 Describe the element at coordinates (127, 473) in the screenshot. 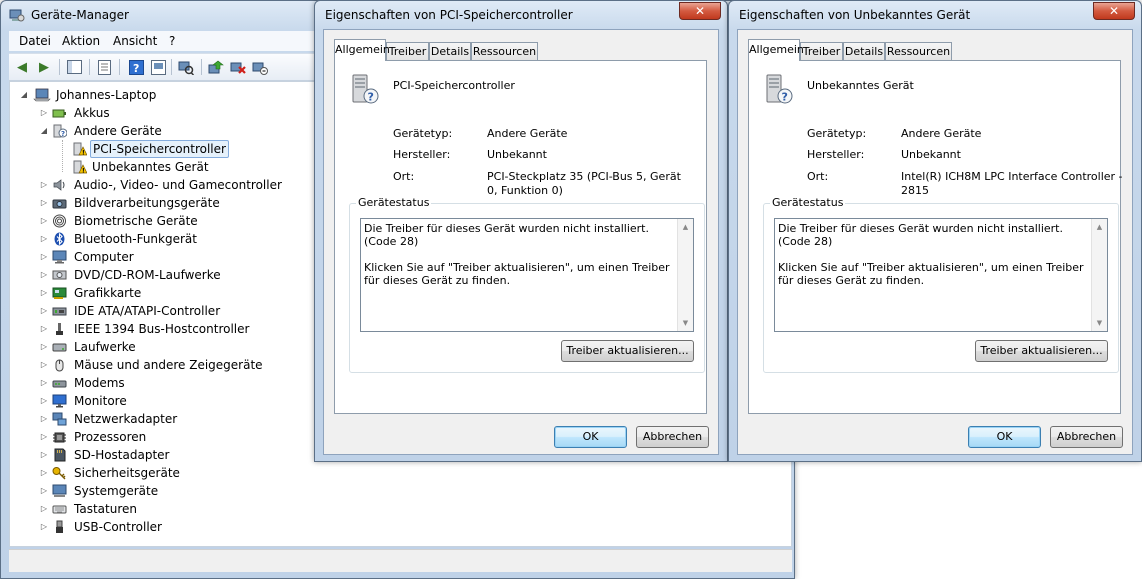

I see `tree-category-label: Sicherheitsgeräte` at that location.